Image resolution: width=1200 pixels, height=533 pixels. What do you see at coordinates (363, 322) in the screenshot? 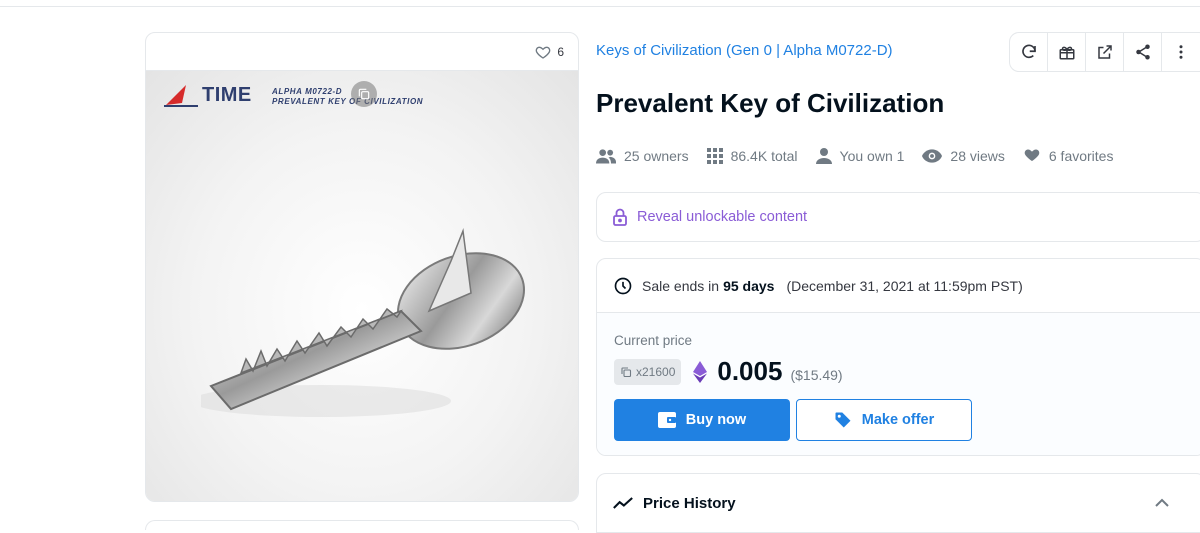
I see `key-artwork` at bounding box center [363, 322].